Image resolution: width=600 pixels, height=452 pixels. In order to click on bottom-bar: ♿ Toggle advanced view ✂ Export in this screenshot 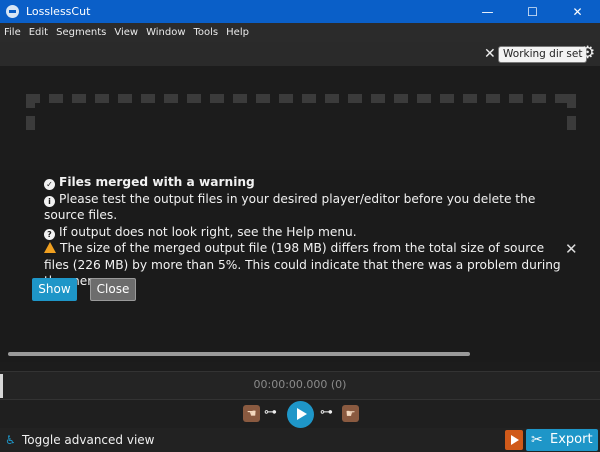, I will do `click(300, 440)`.